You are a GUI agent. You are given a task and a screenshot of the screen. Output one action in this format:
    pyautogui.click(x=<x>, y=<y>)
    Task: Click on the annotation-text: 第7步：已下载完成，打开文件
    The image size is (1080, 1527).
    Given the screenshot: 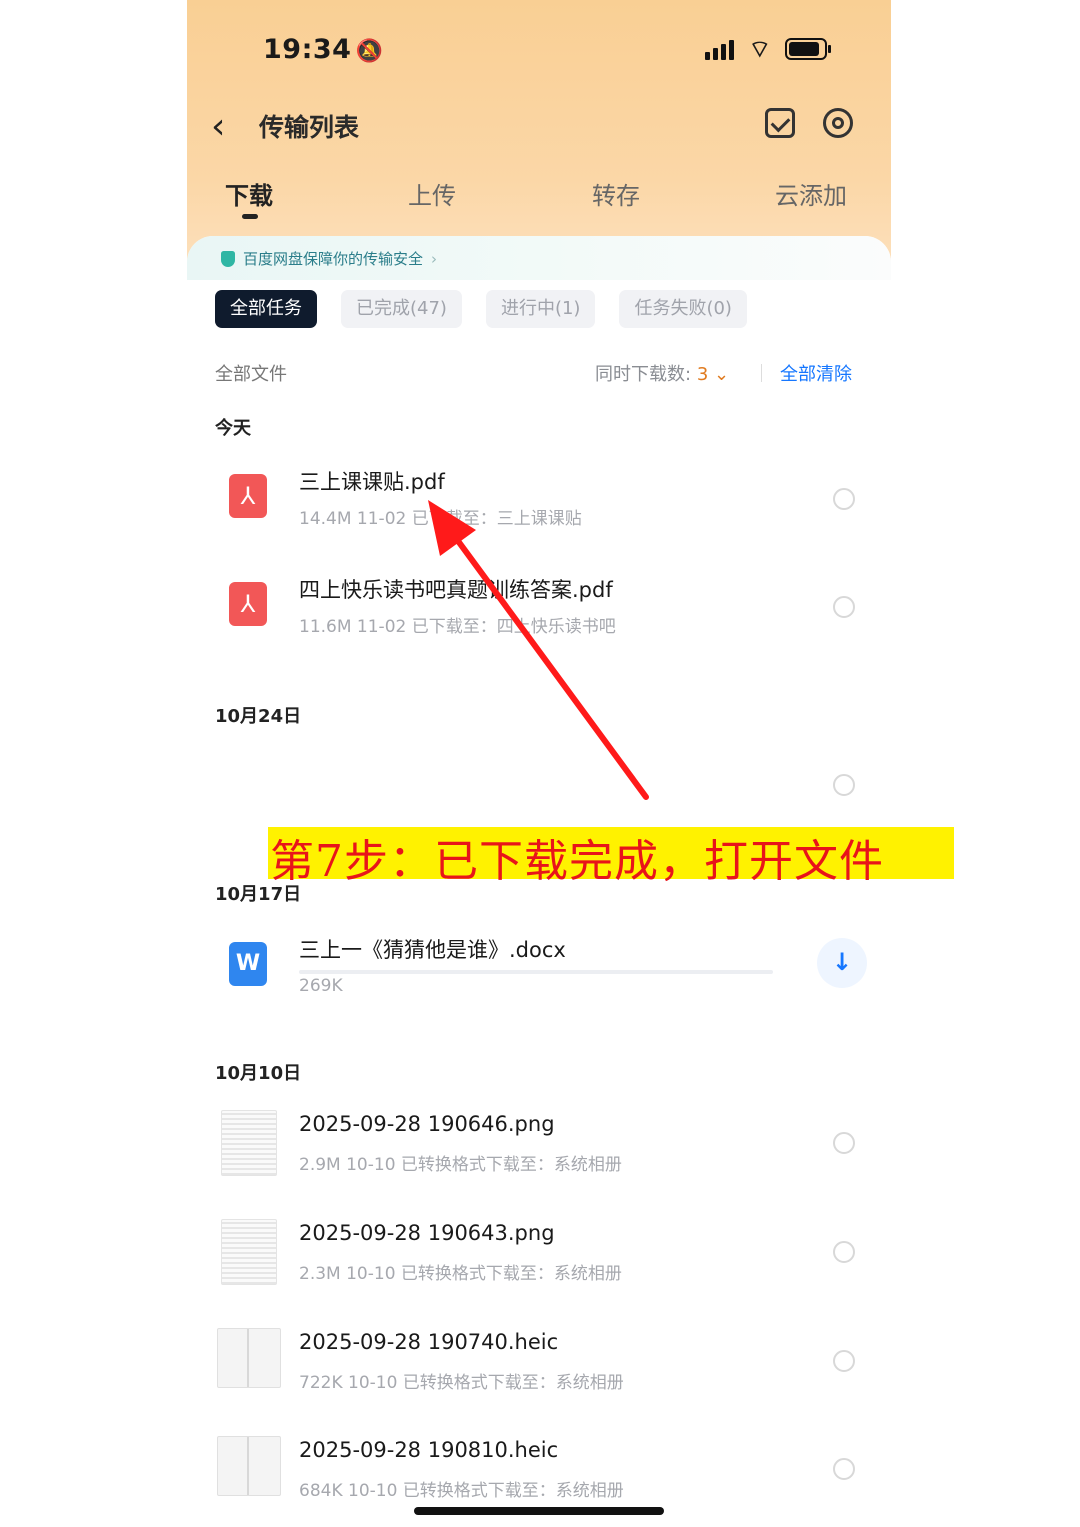 What is the action you would take?
    pyautogui.click(x=577, y=861)
    